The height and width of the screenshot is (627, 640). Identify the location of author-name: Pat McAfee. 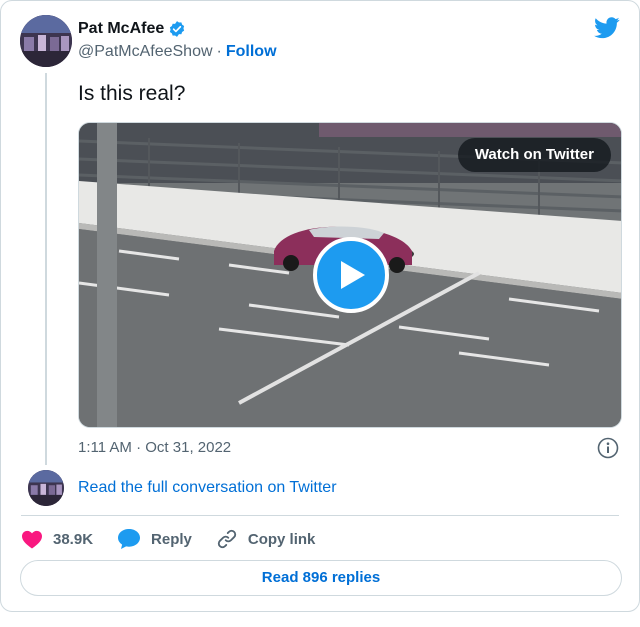
(121, 29).